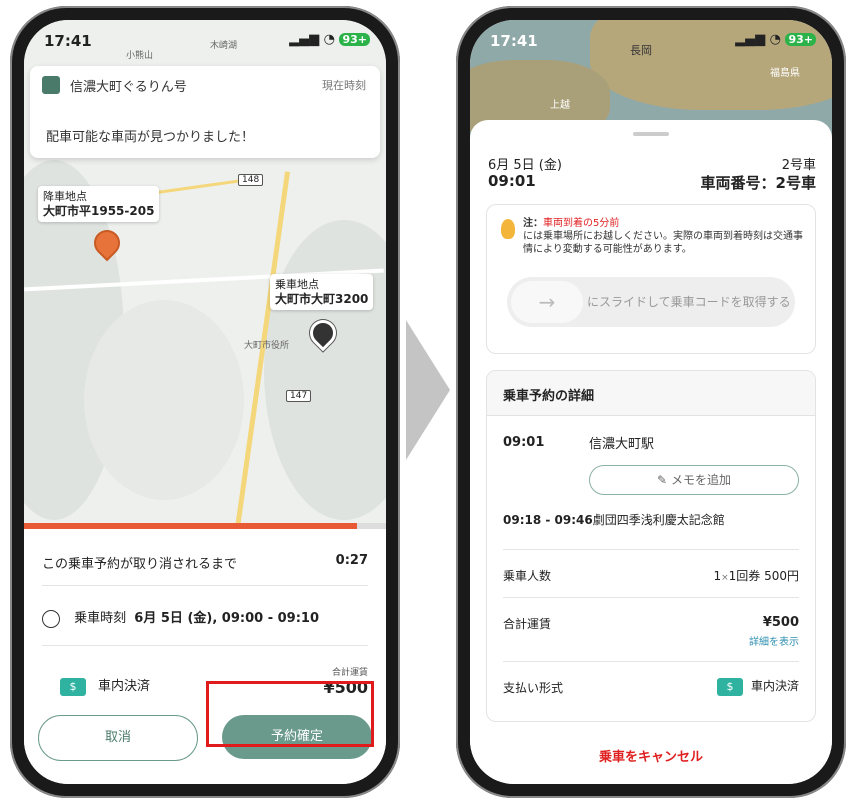 Image resolution: width=849 pixels, height=806 pixels. What do you see at coordinates (651, 755) in the screenshot?
I see `cancel-ride-button: 乗車をキャンセル` at bounding box center [651, 755].